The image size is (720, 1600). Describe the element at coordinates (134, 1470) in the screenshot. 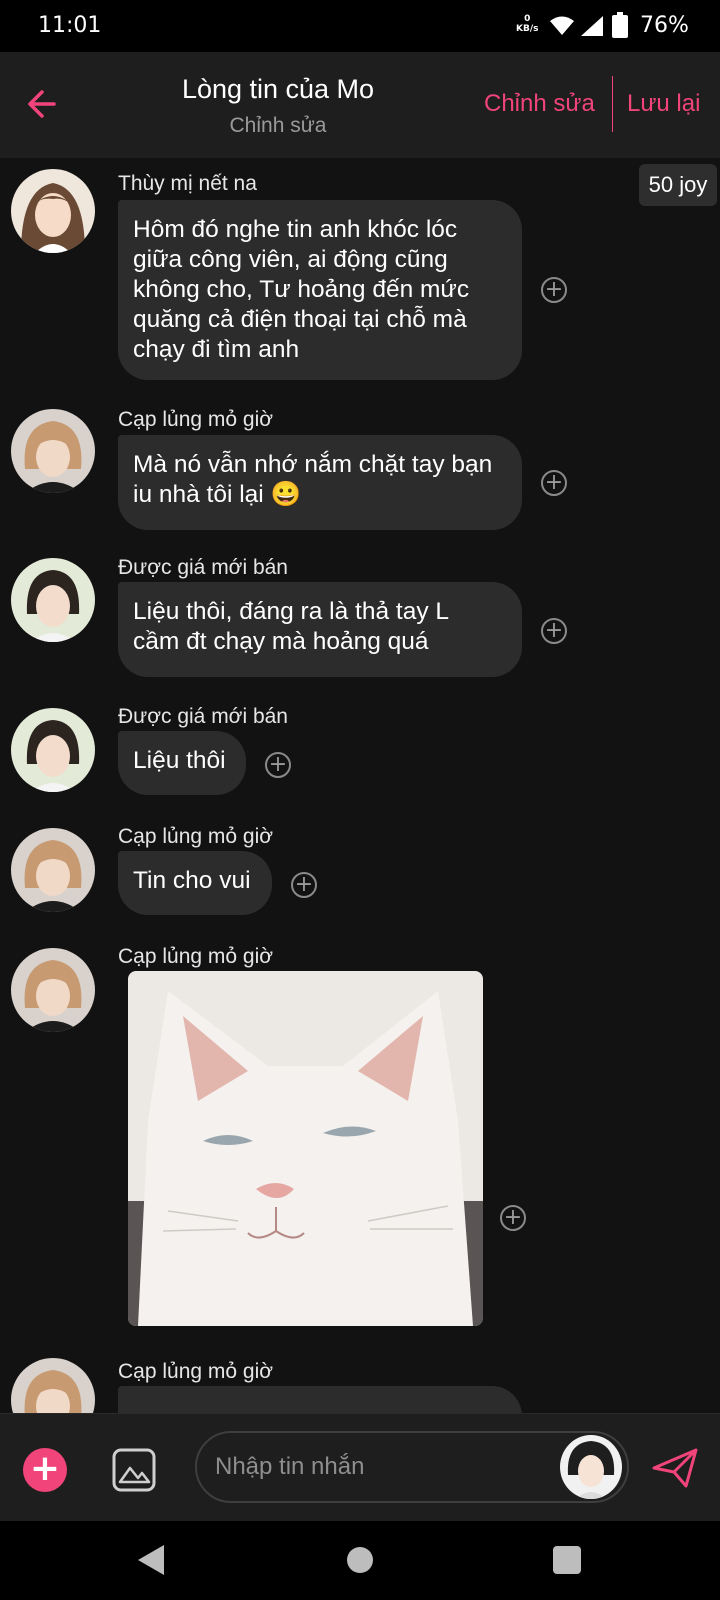

I see `image-icon` at that location.